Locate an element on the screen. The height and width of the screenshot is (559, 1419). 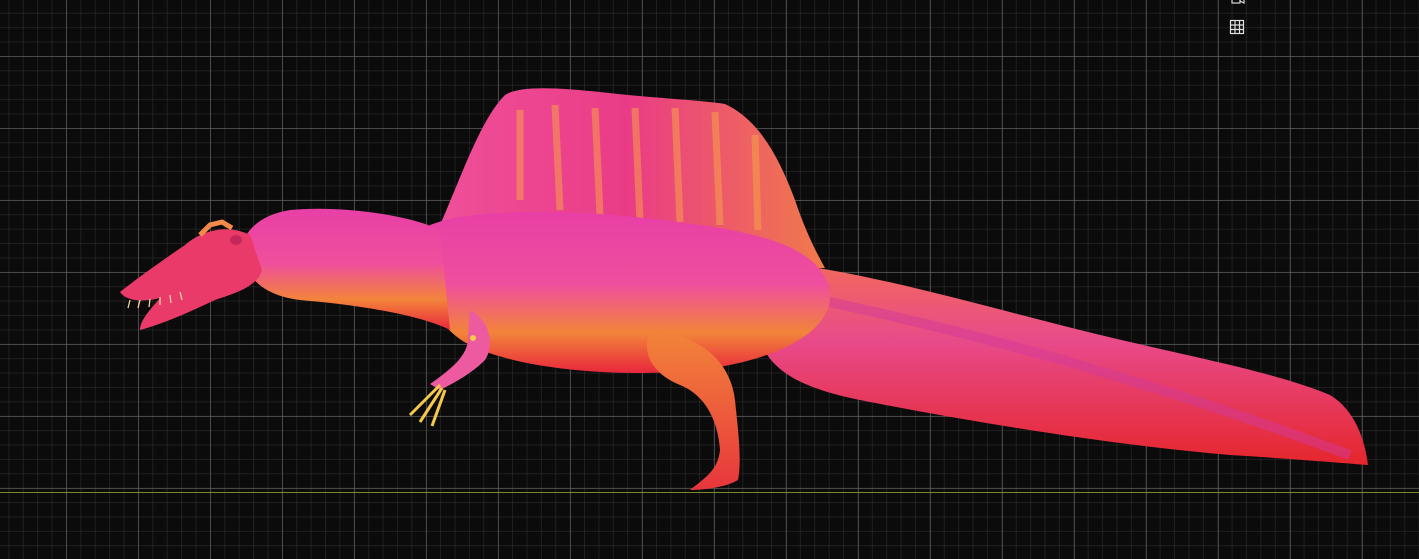
head is located at coordinates (191, 279).